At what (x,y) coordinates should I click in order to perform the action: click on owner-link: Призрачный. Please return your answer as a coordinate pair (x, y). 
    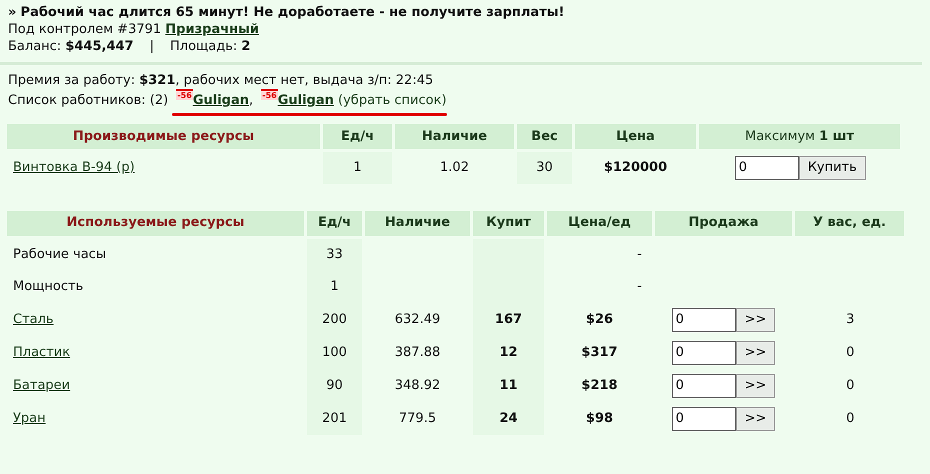
    Looking at the image, I should click on (212, 29).